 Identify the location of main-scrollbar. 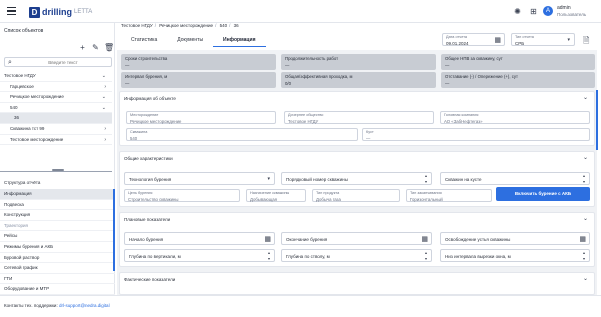
(597, 120).